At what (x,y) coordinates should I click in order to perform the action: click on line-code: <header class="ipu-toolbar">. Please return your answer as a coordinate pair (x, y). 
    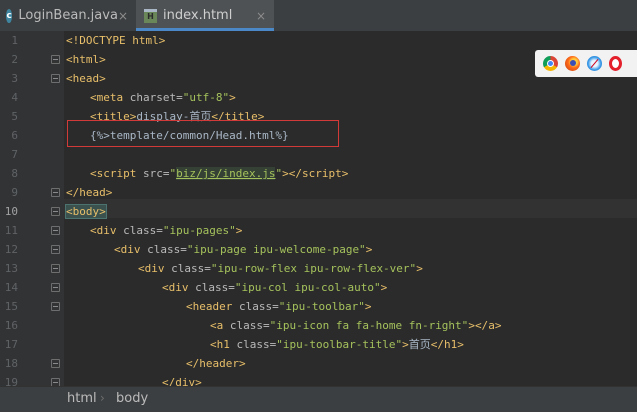
    Looking at the image, I should click on (279, 306).